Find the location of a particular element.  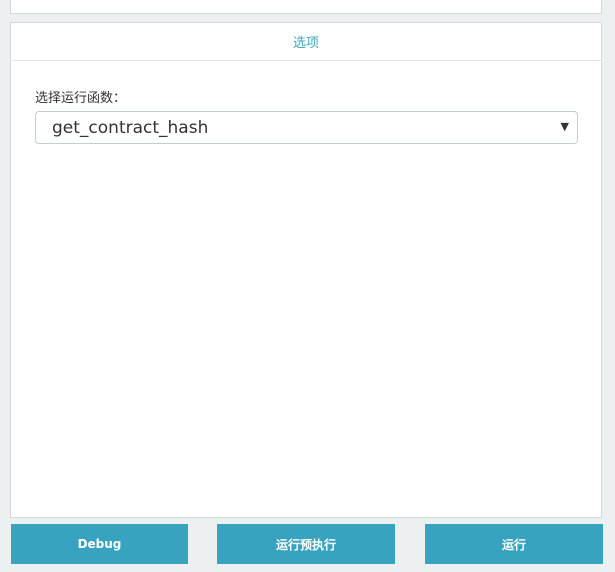

preexecute-button: 运行预执行 is located at coordinates (306, 544).